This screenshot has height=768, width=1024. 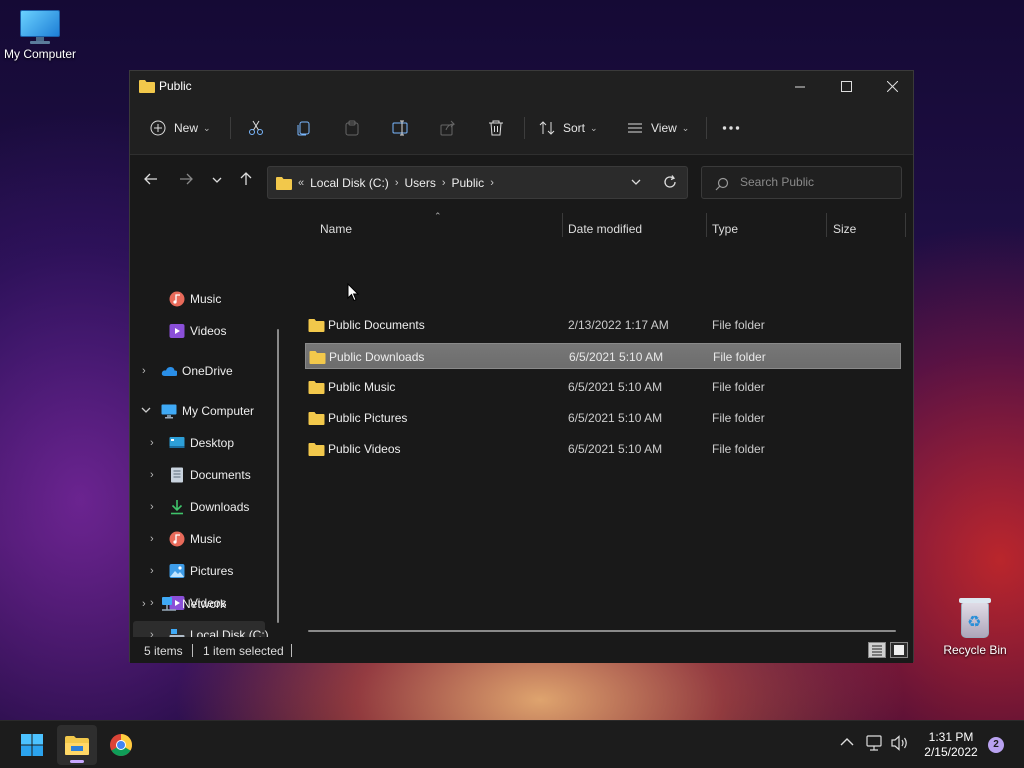 I want to click on column-header-date: Date modified, so click(x=605, y=229).